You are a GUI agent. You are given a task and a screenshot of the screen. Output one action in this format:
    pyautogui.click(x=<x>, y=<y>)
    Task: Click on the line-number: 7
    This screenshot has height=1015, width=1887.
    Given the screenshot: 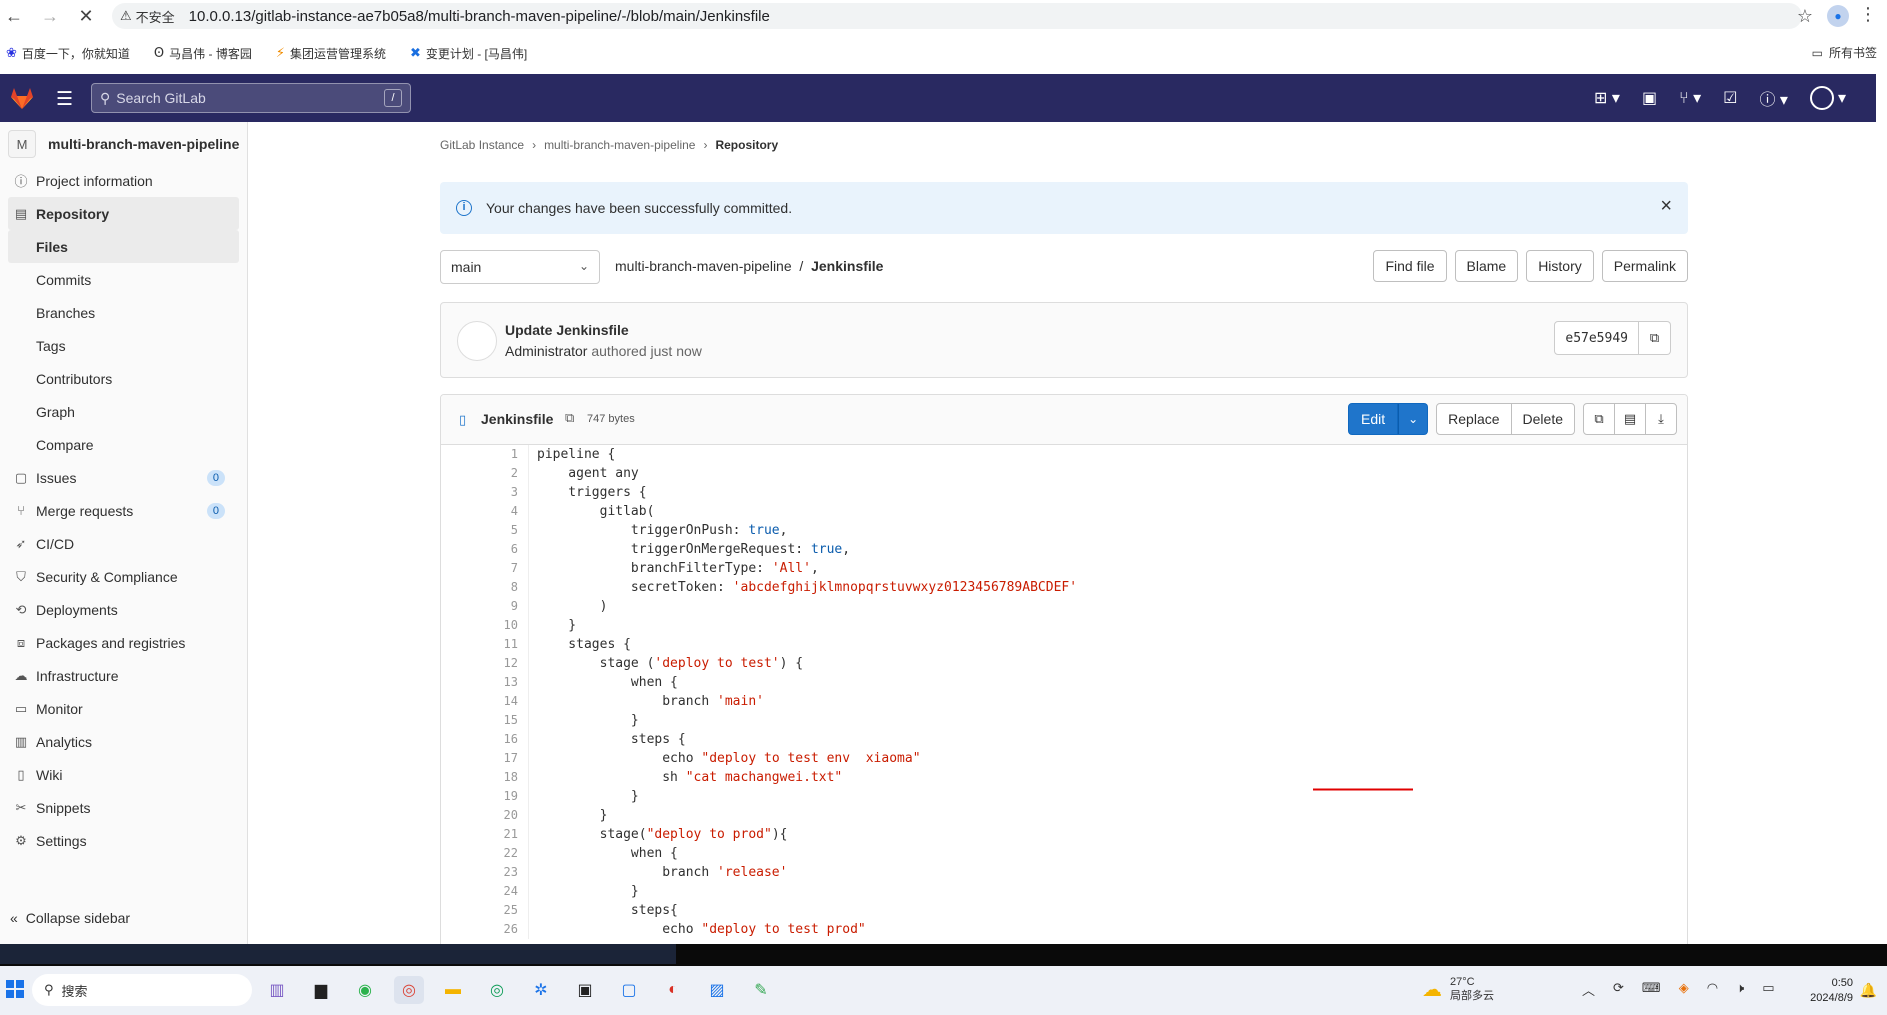 What is the action you would take?
    pyautogui.click(x=485, y=568)
    